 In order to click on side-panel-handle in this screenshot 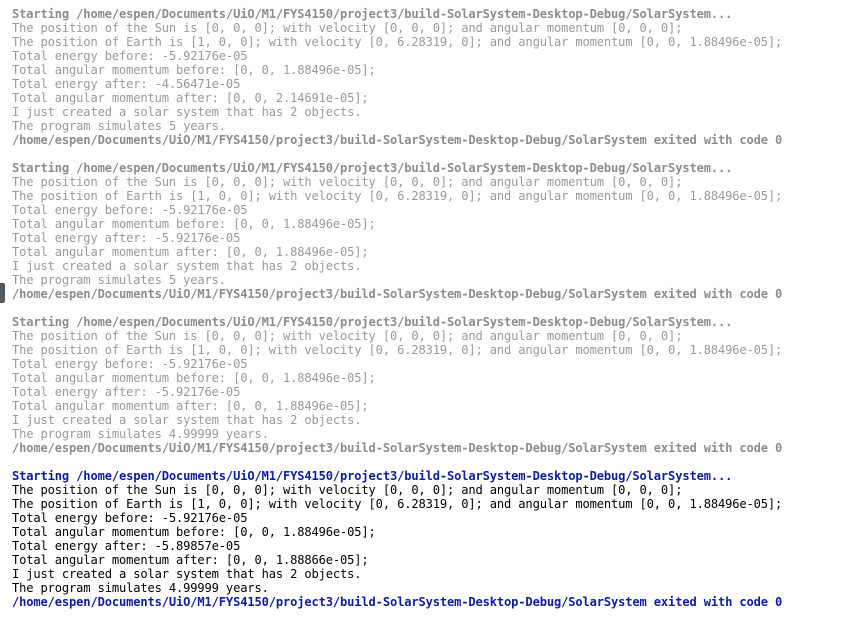, I will do `click(2, 293)`.